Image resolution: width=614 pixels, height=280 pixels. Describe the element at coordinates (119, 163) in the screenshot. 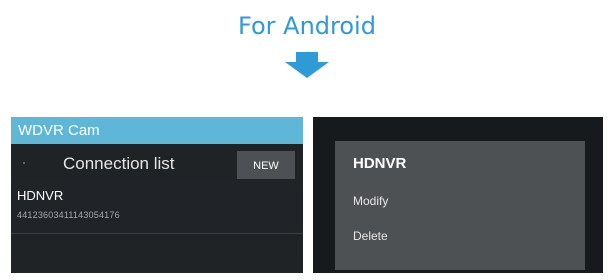

I see `connection-list-title: Connection list` at that location.